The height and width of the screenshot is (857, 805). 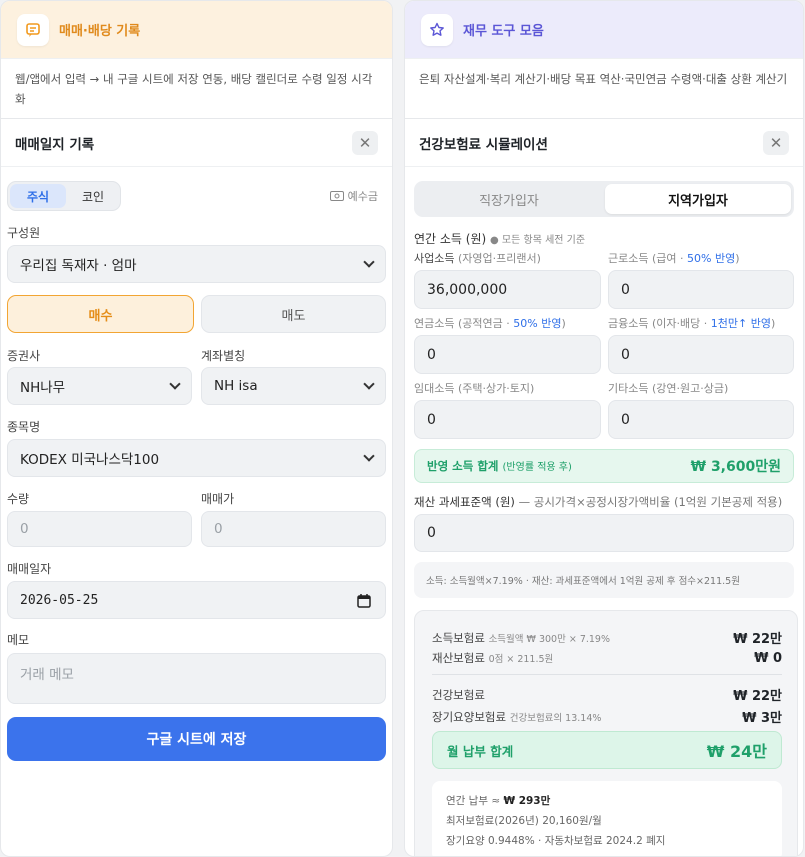 What do you see at coordinates (475, 801) in the screenshot?
I see `annual-label: 연간 납부 ≈` at bounding box center [475, 801].